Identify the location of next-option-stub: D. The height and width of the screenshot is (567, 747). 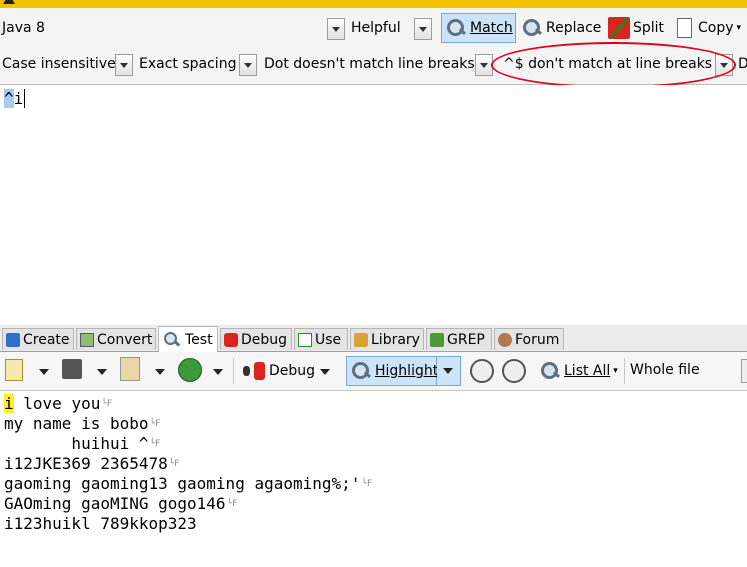
(742, 64).